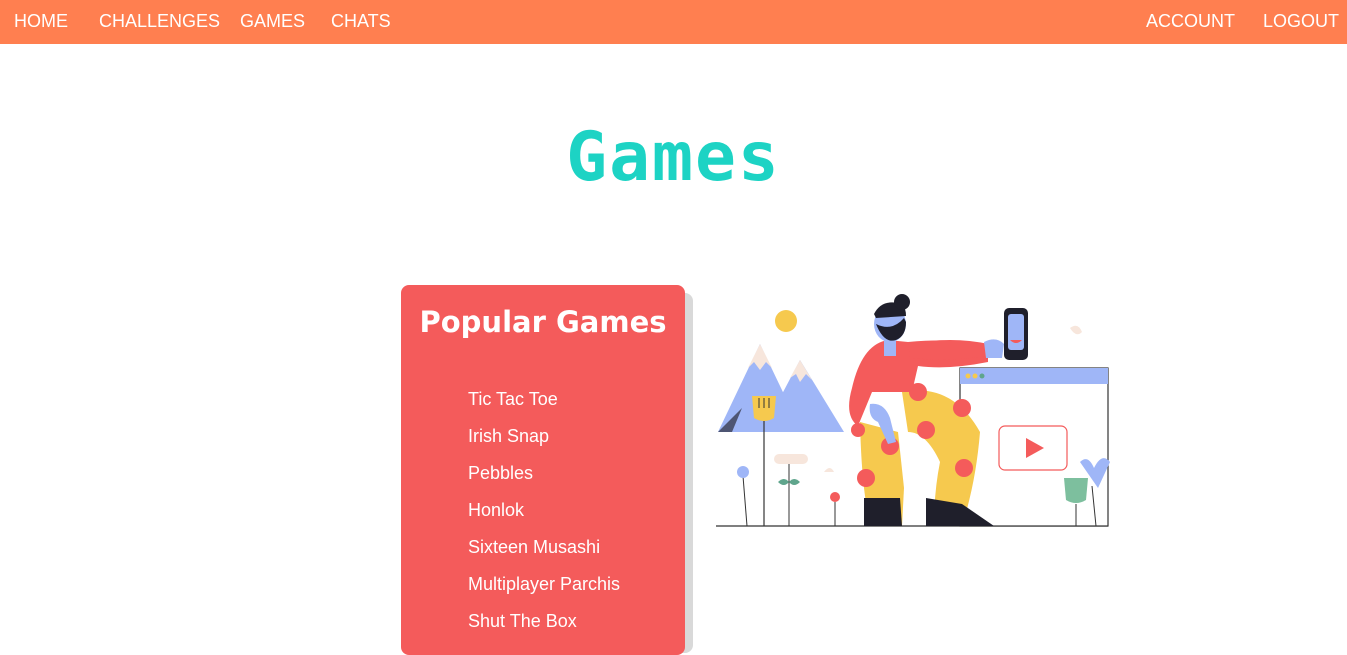 The image size is (1347, 655). What do you see at coordinates (544, 584) in the screenshot?
I see `game-link-multiplayer-parchis: Multiplayer Parchis` at bounding box center [544, 584].